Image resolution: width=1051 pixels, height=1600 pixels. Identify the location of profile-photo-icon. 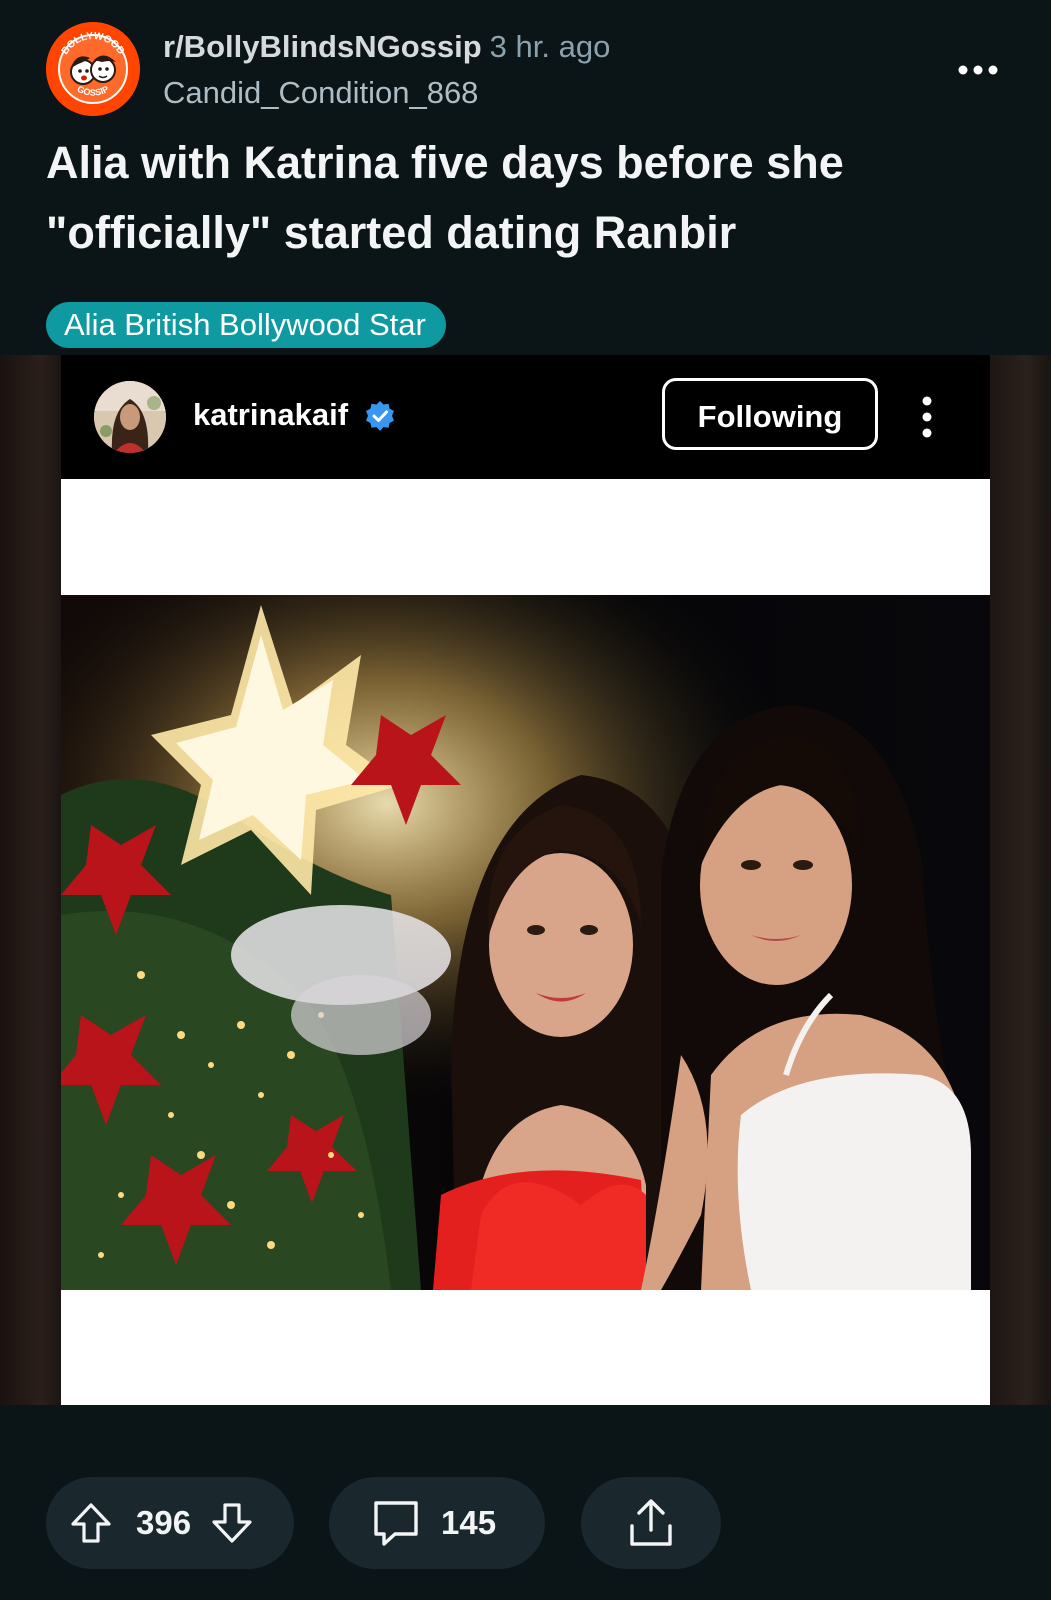
(130, 417).